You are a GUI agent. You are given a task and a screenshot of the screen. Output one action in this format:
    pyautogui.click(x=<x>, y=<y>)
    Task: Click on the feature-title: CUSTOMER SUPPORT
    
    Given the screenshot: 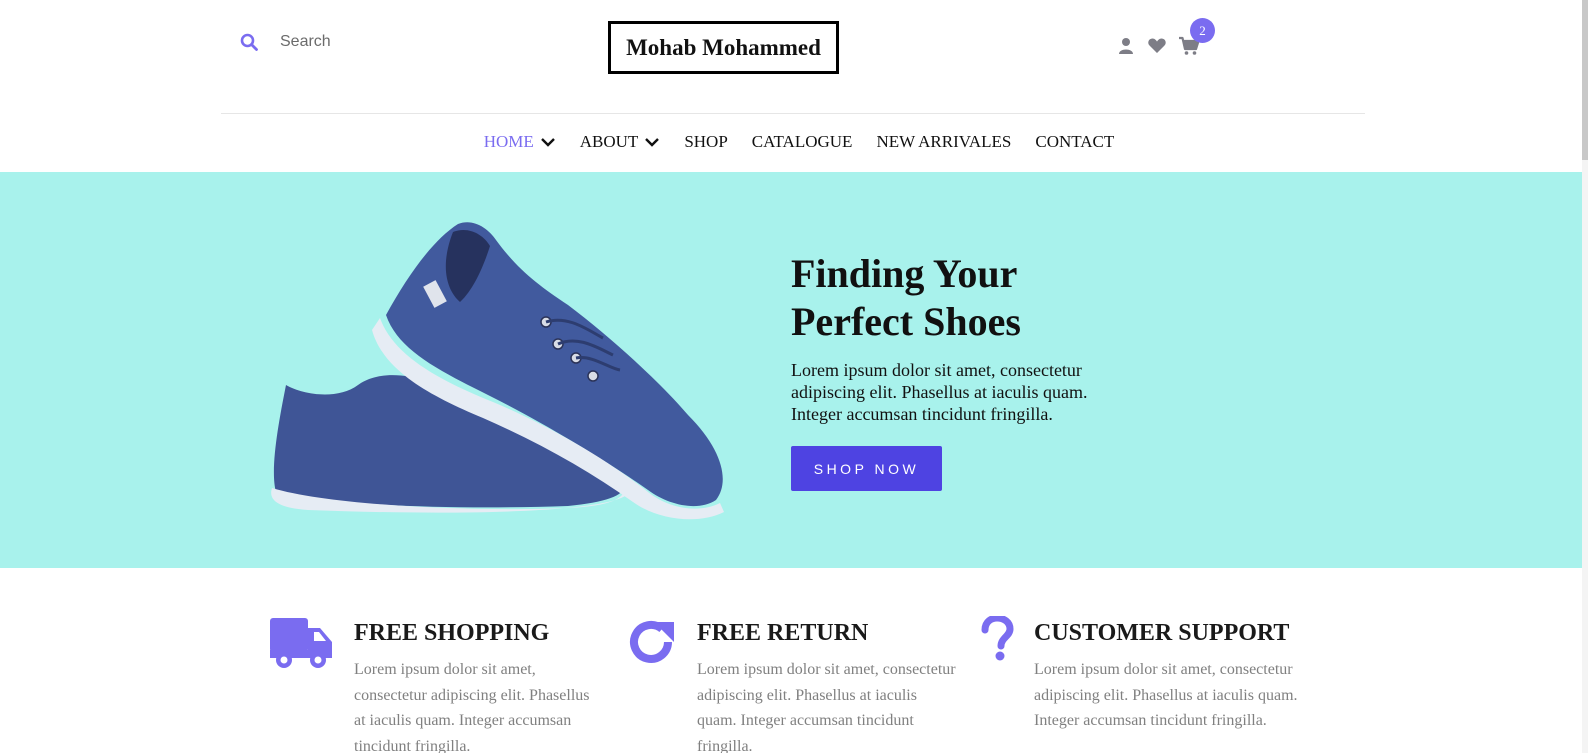 What is the action you would take?
    pyautogui.click(x=1162, y=633)
    